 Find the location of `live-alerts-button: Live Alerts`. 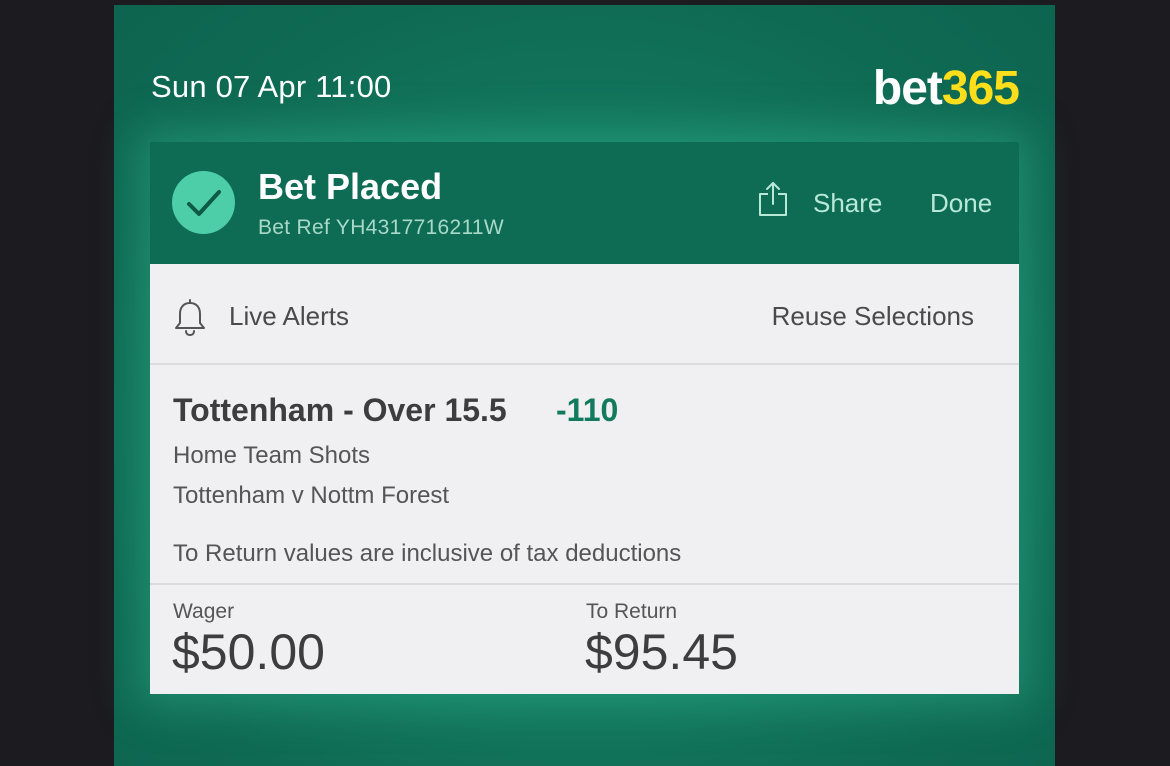

live-alerts-button: Live Alerts is located at coordinates (289, 316).